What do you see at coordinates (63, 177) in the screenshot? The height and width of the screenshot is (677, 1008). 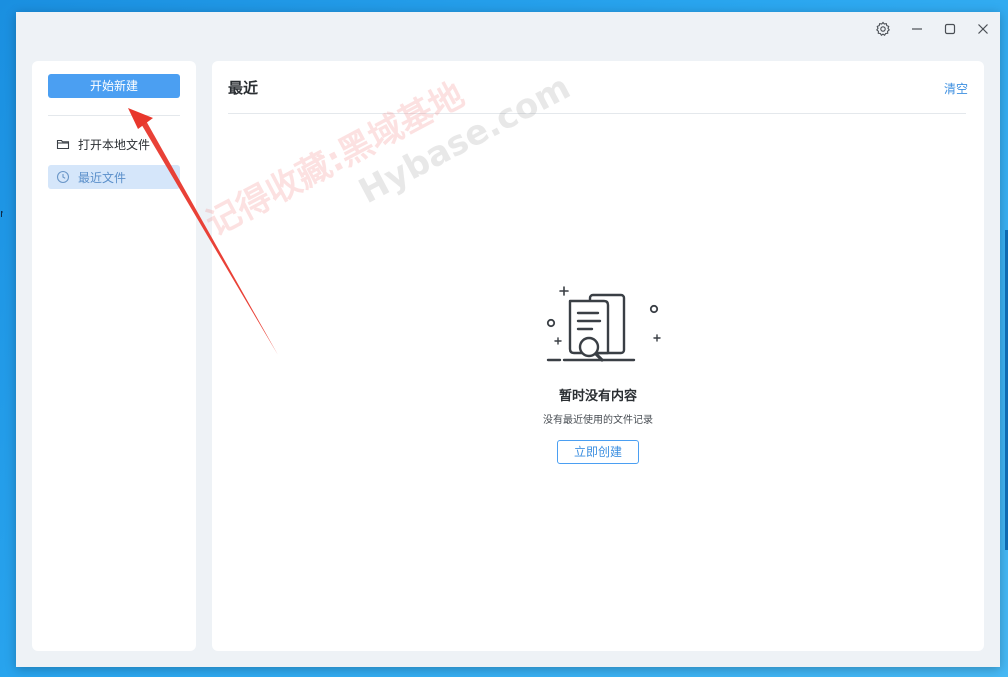 I see `clock-icon` at bounding box center [63, 177].